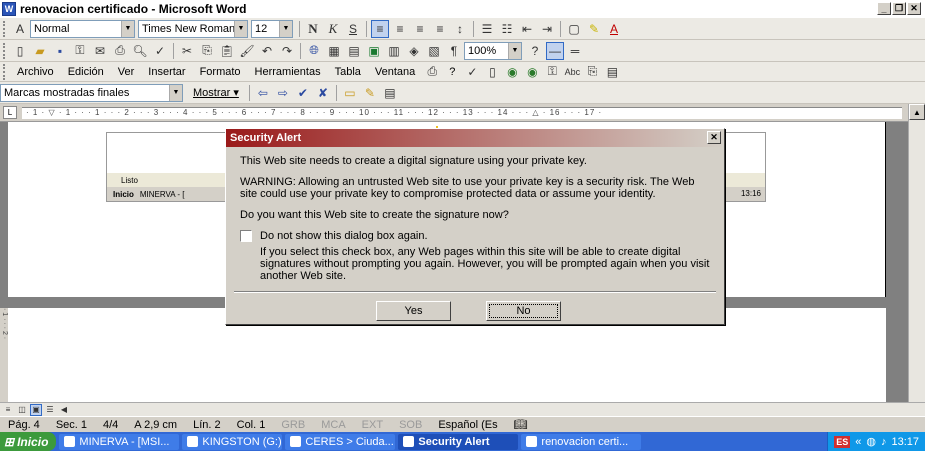 Image resolution: width=925 pixels, height=451 pixels. What do you see at coordinates (394, 51) in the screenshot?
I see `columns-icon: ▥` at bounding box center [394, 51].